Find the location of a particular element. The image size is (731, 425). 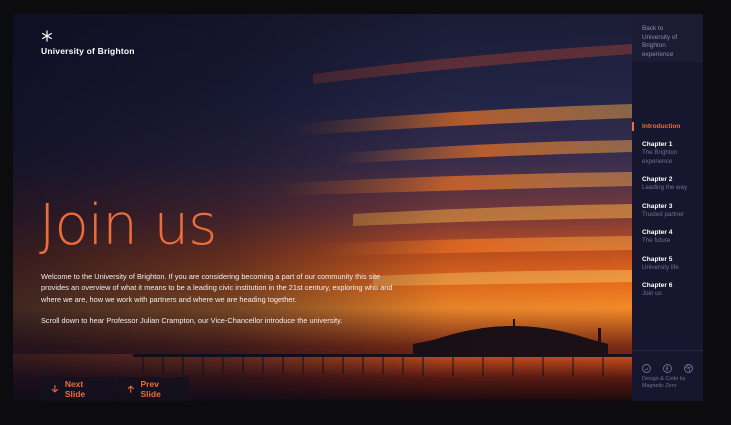

nav-item-chapter-4: Chapter 4 The future is located at coordinates (667, 237).